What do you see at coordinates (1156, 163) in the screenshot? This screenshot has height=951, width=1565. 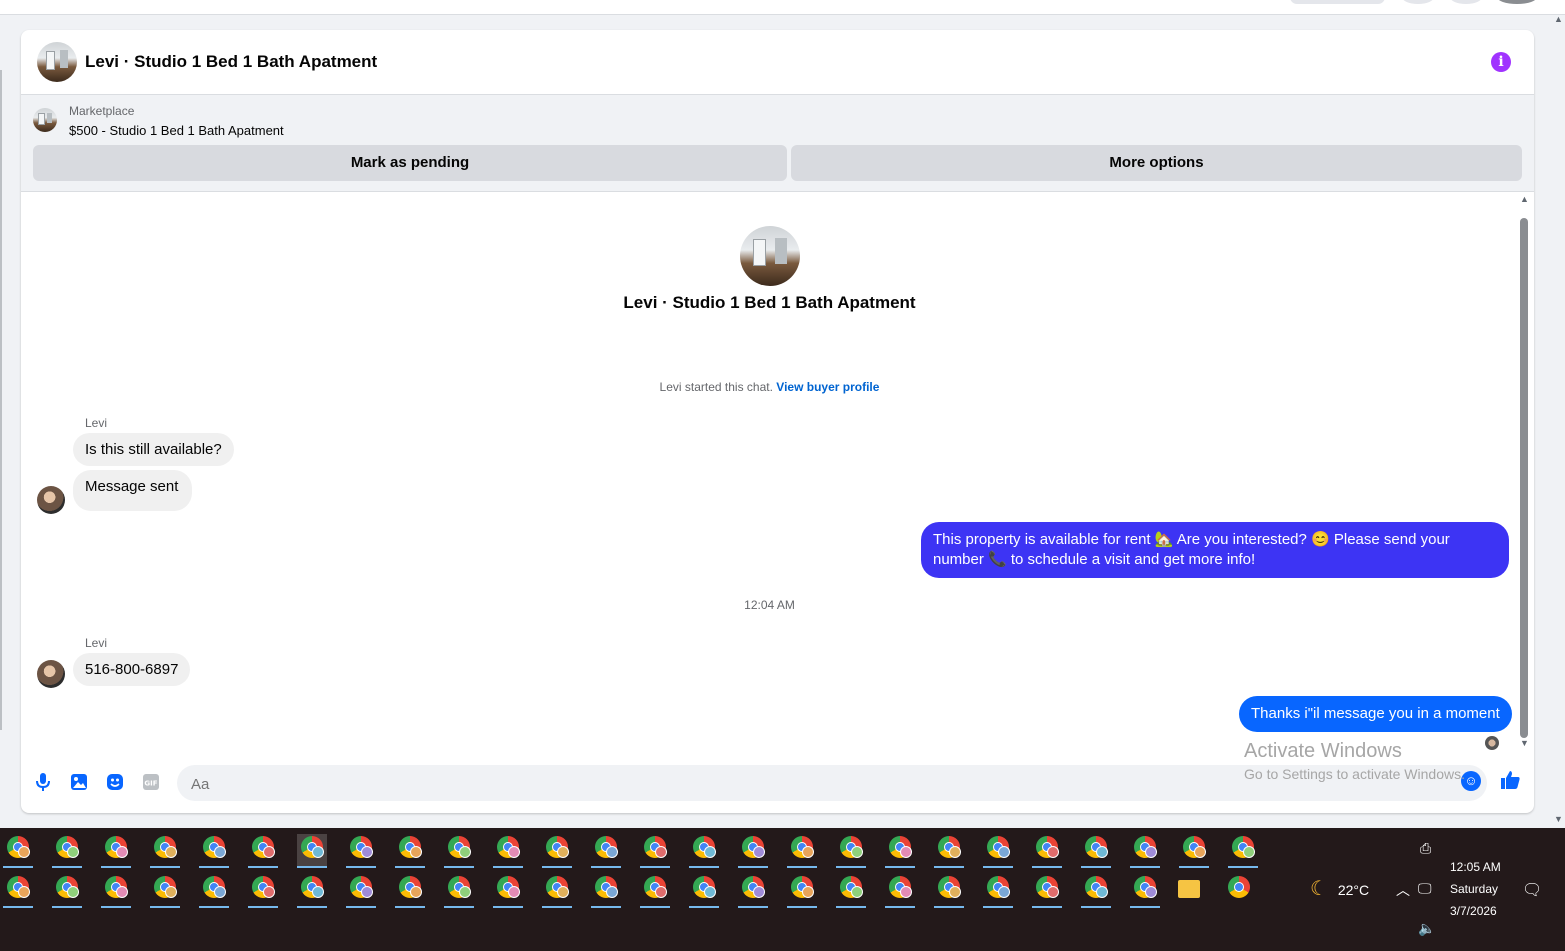 I see `more-options-button: More options` at bounding box center [1156, 163].